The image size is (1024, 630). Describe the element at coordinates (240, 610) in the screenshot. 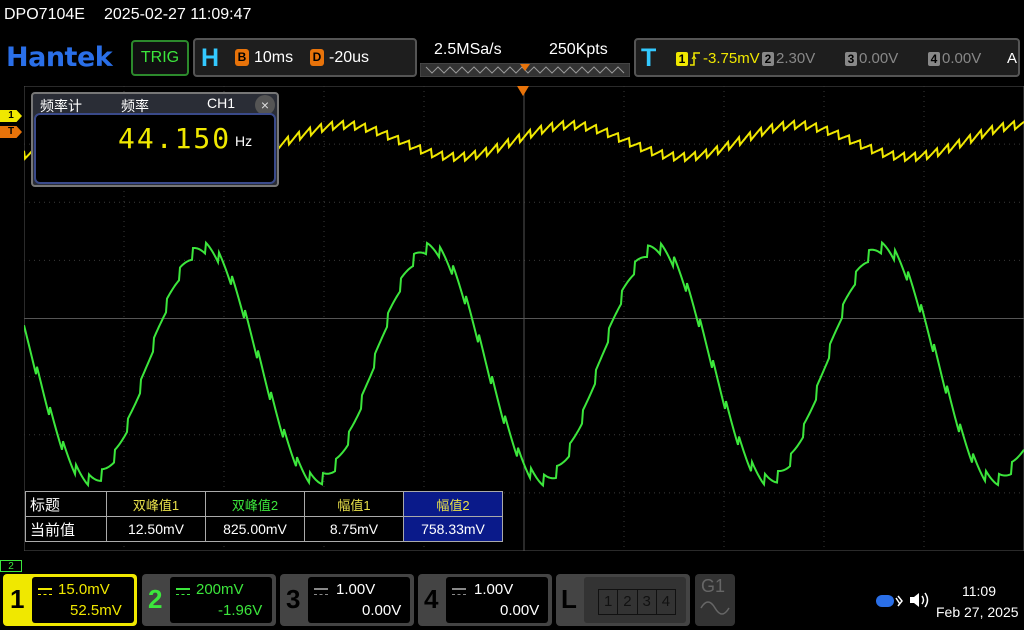

I see `ch2-offset: -1.96V` at that location.